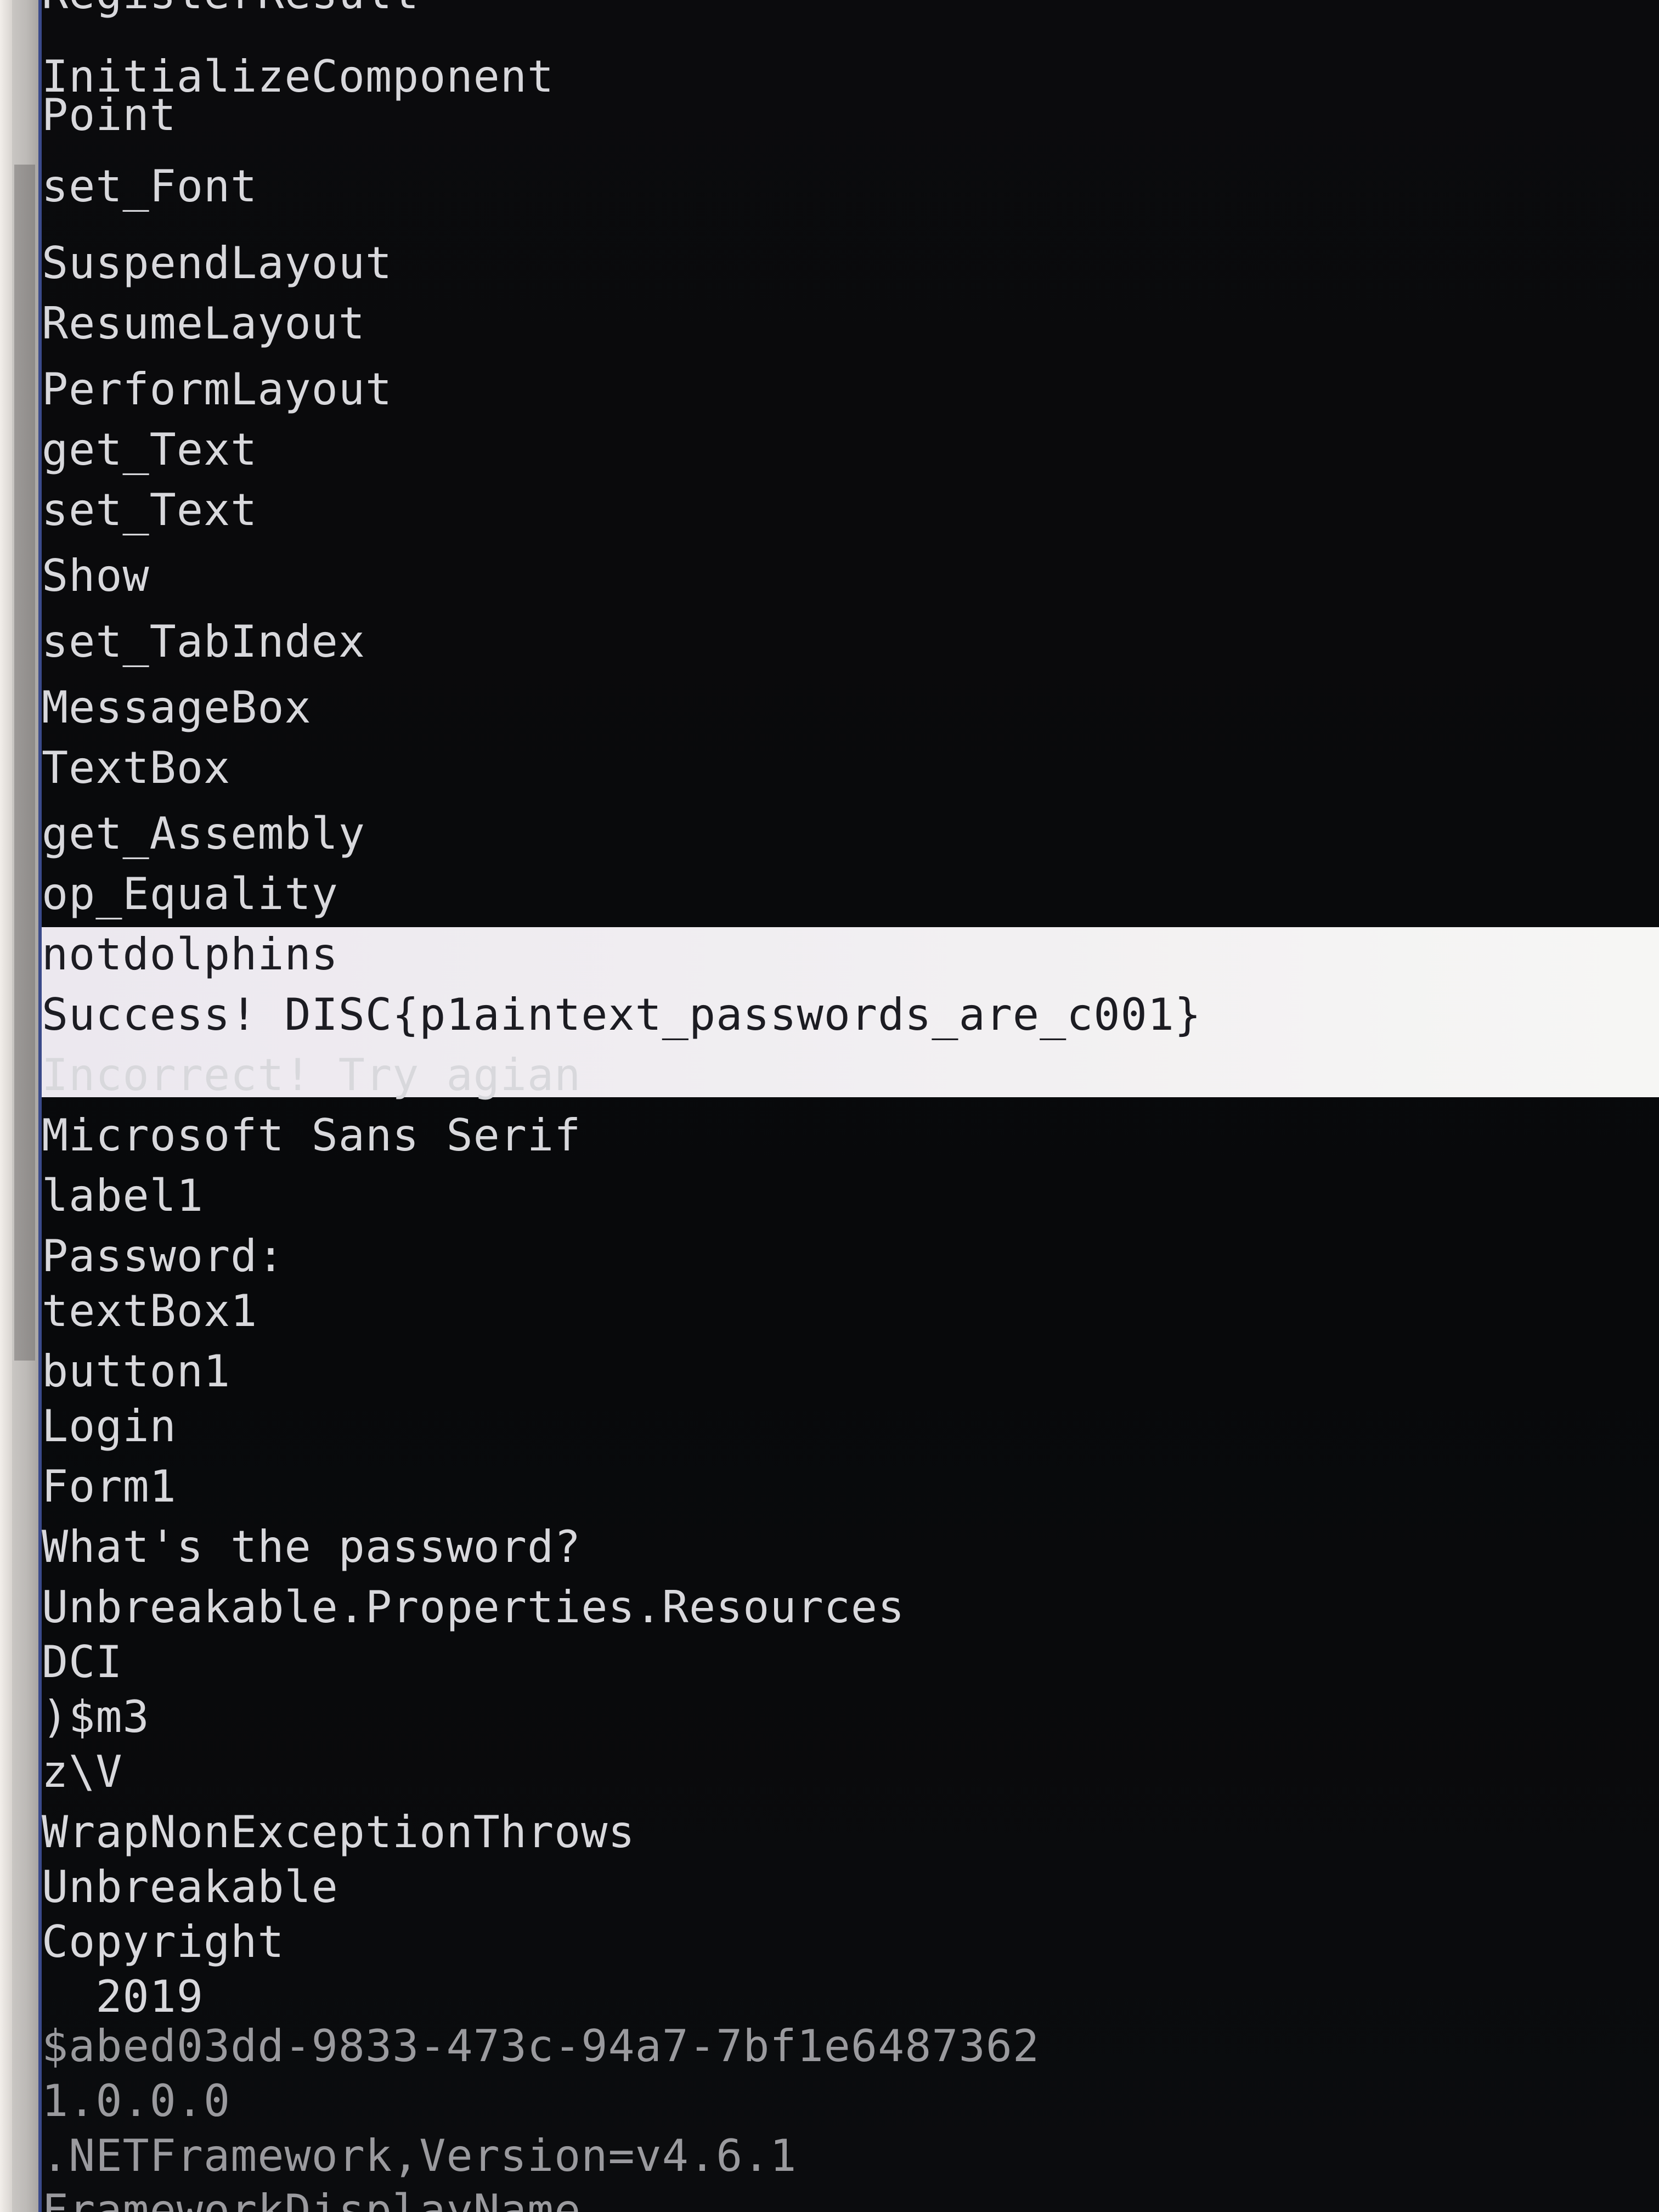  What do you see at coordinates (312, 1135) in the screenshot?
I see `string-line: Microsoft Sans Serif` at bounding box center [312, 1135].